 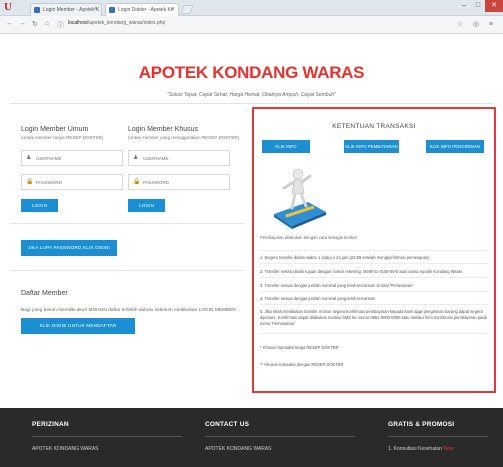 I want to click on info-pembayaran-button: KLIK INFO PEMBAYARAN, so click(x=371, y=146).